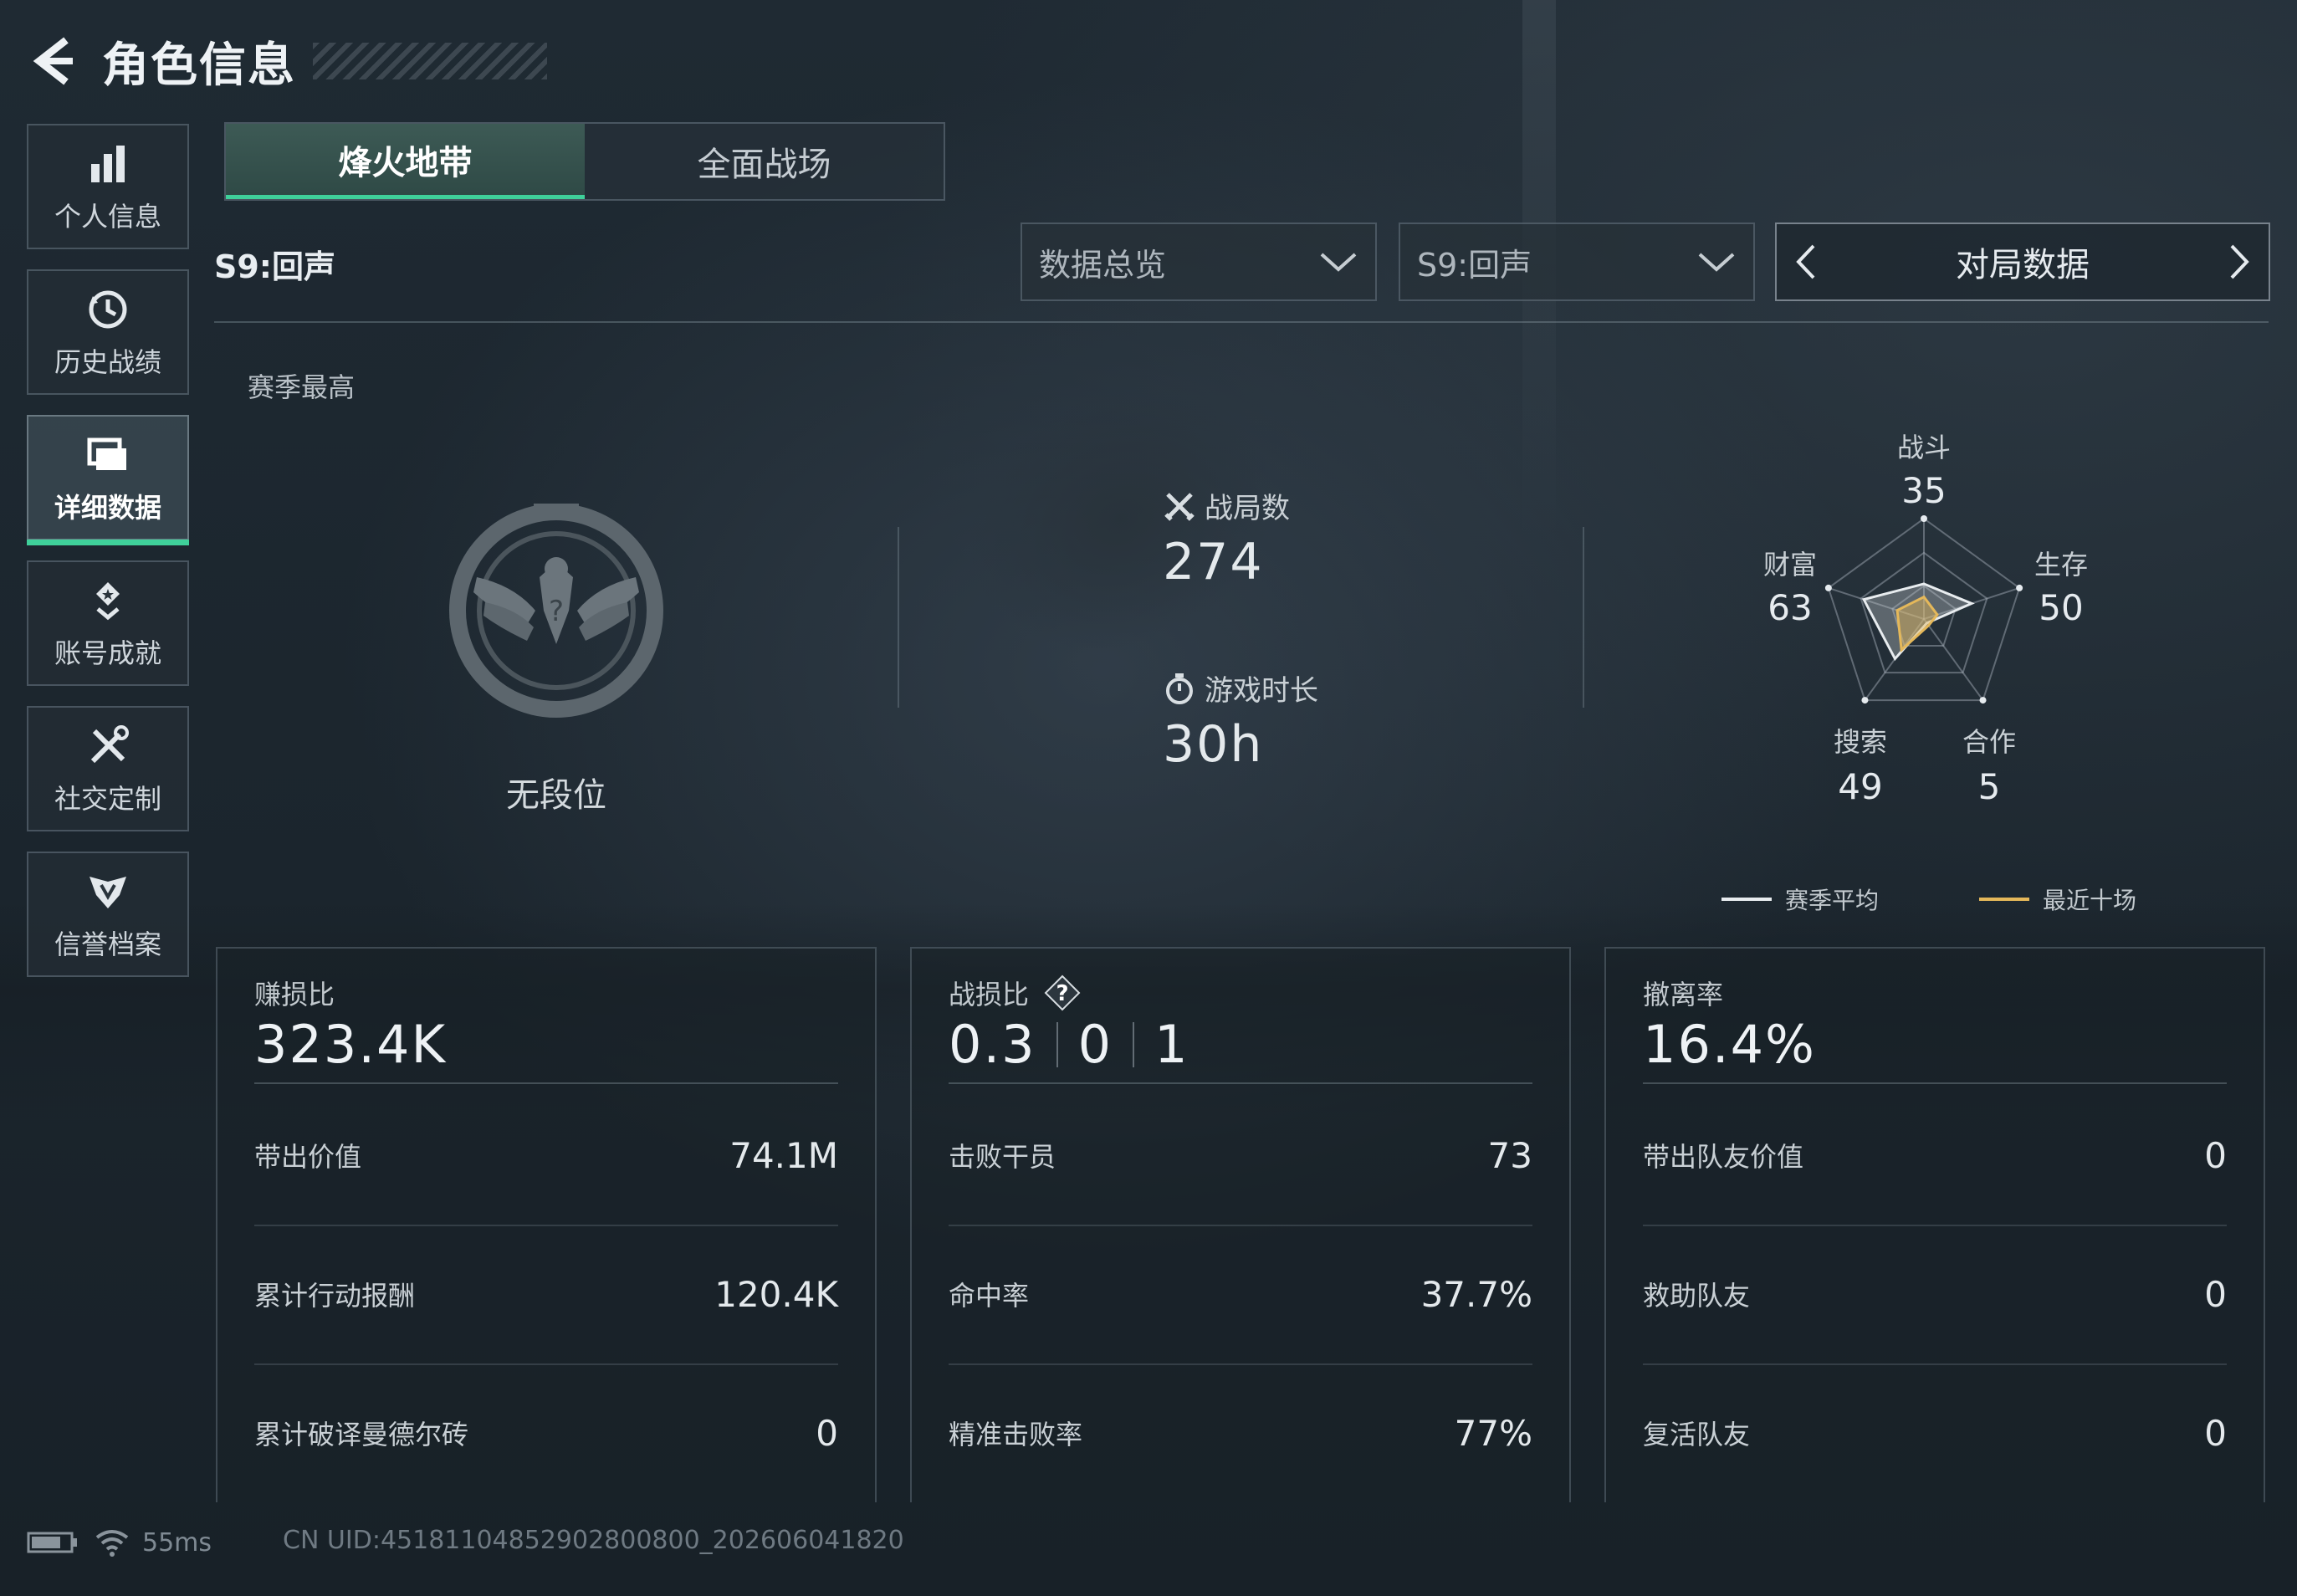 This screenshot has height=1596, width=2297. Describe the element at coordinates (1989, 787) in the screenshot. I see `radar-value-teamwork: 5` at that location.